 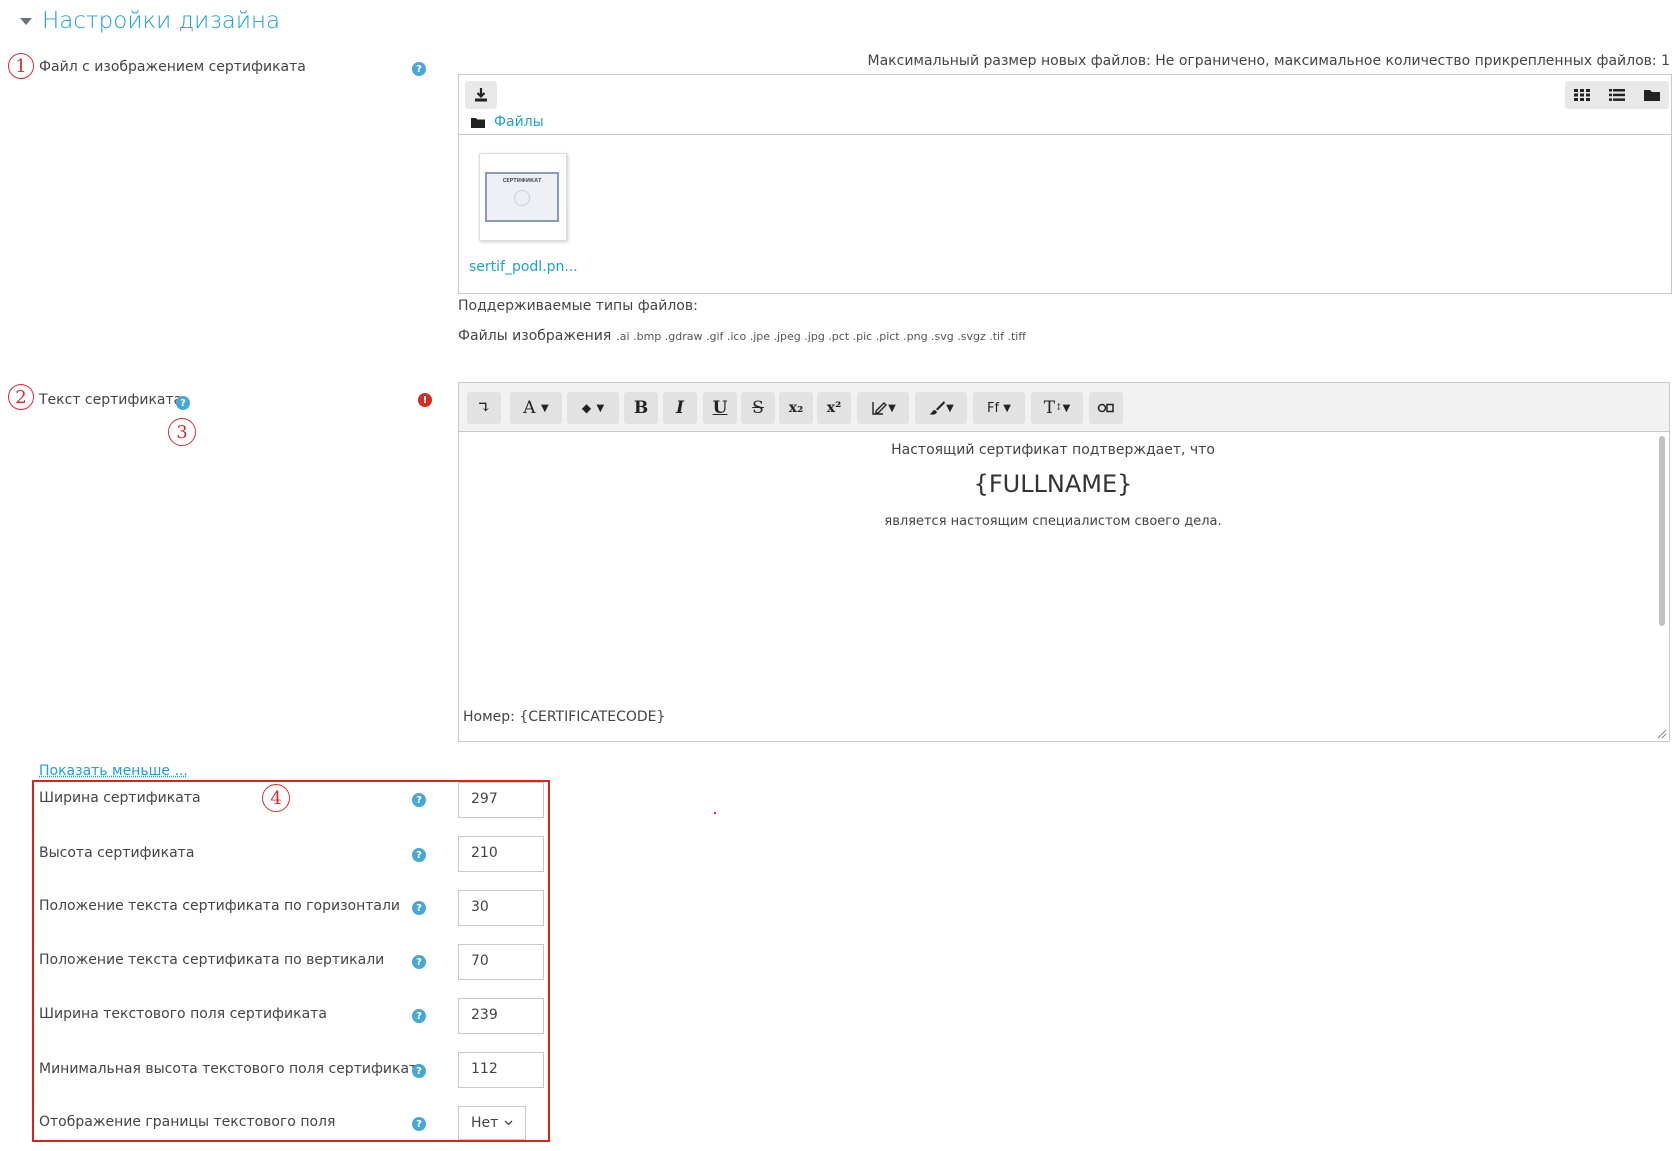 I want to click on supported-types-group: Файлы изображения, so click(x=535, y=336).